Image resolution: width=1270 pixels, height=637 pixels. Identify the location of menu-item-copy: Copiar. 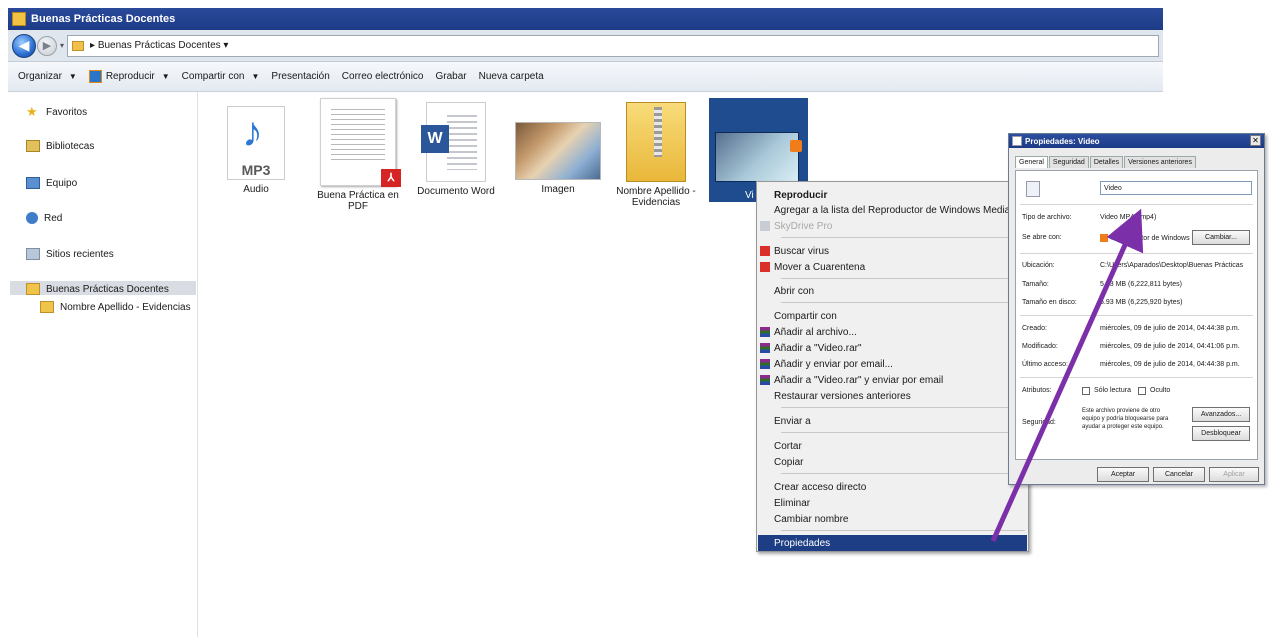
(892, 462).